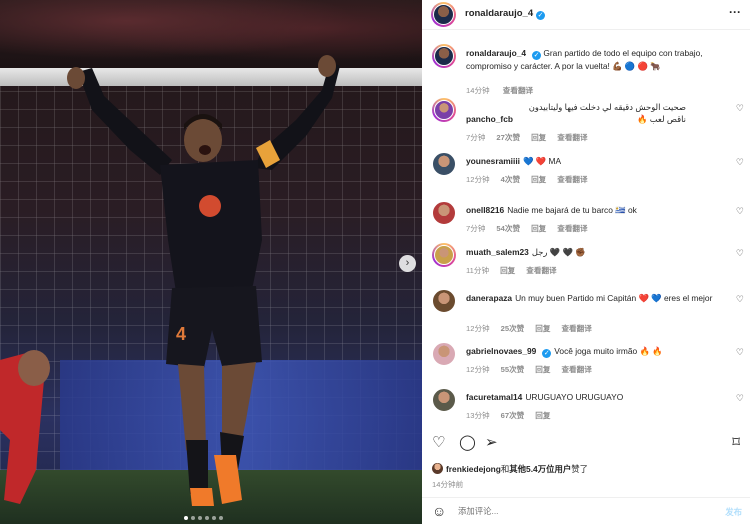 This screenshot has height=524, width=750. What do you see at coordinates (489, 298) in the screenshot?
I see `comment-username: danerapaza` at bounding box center [489, 298].